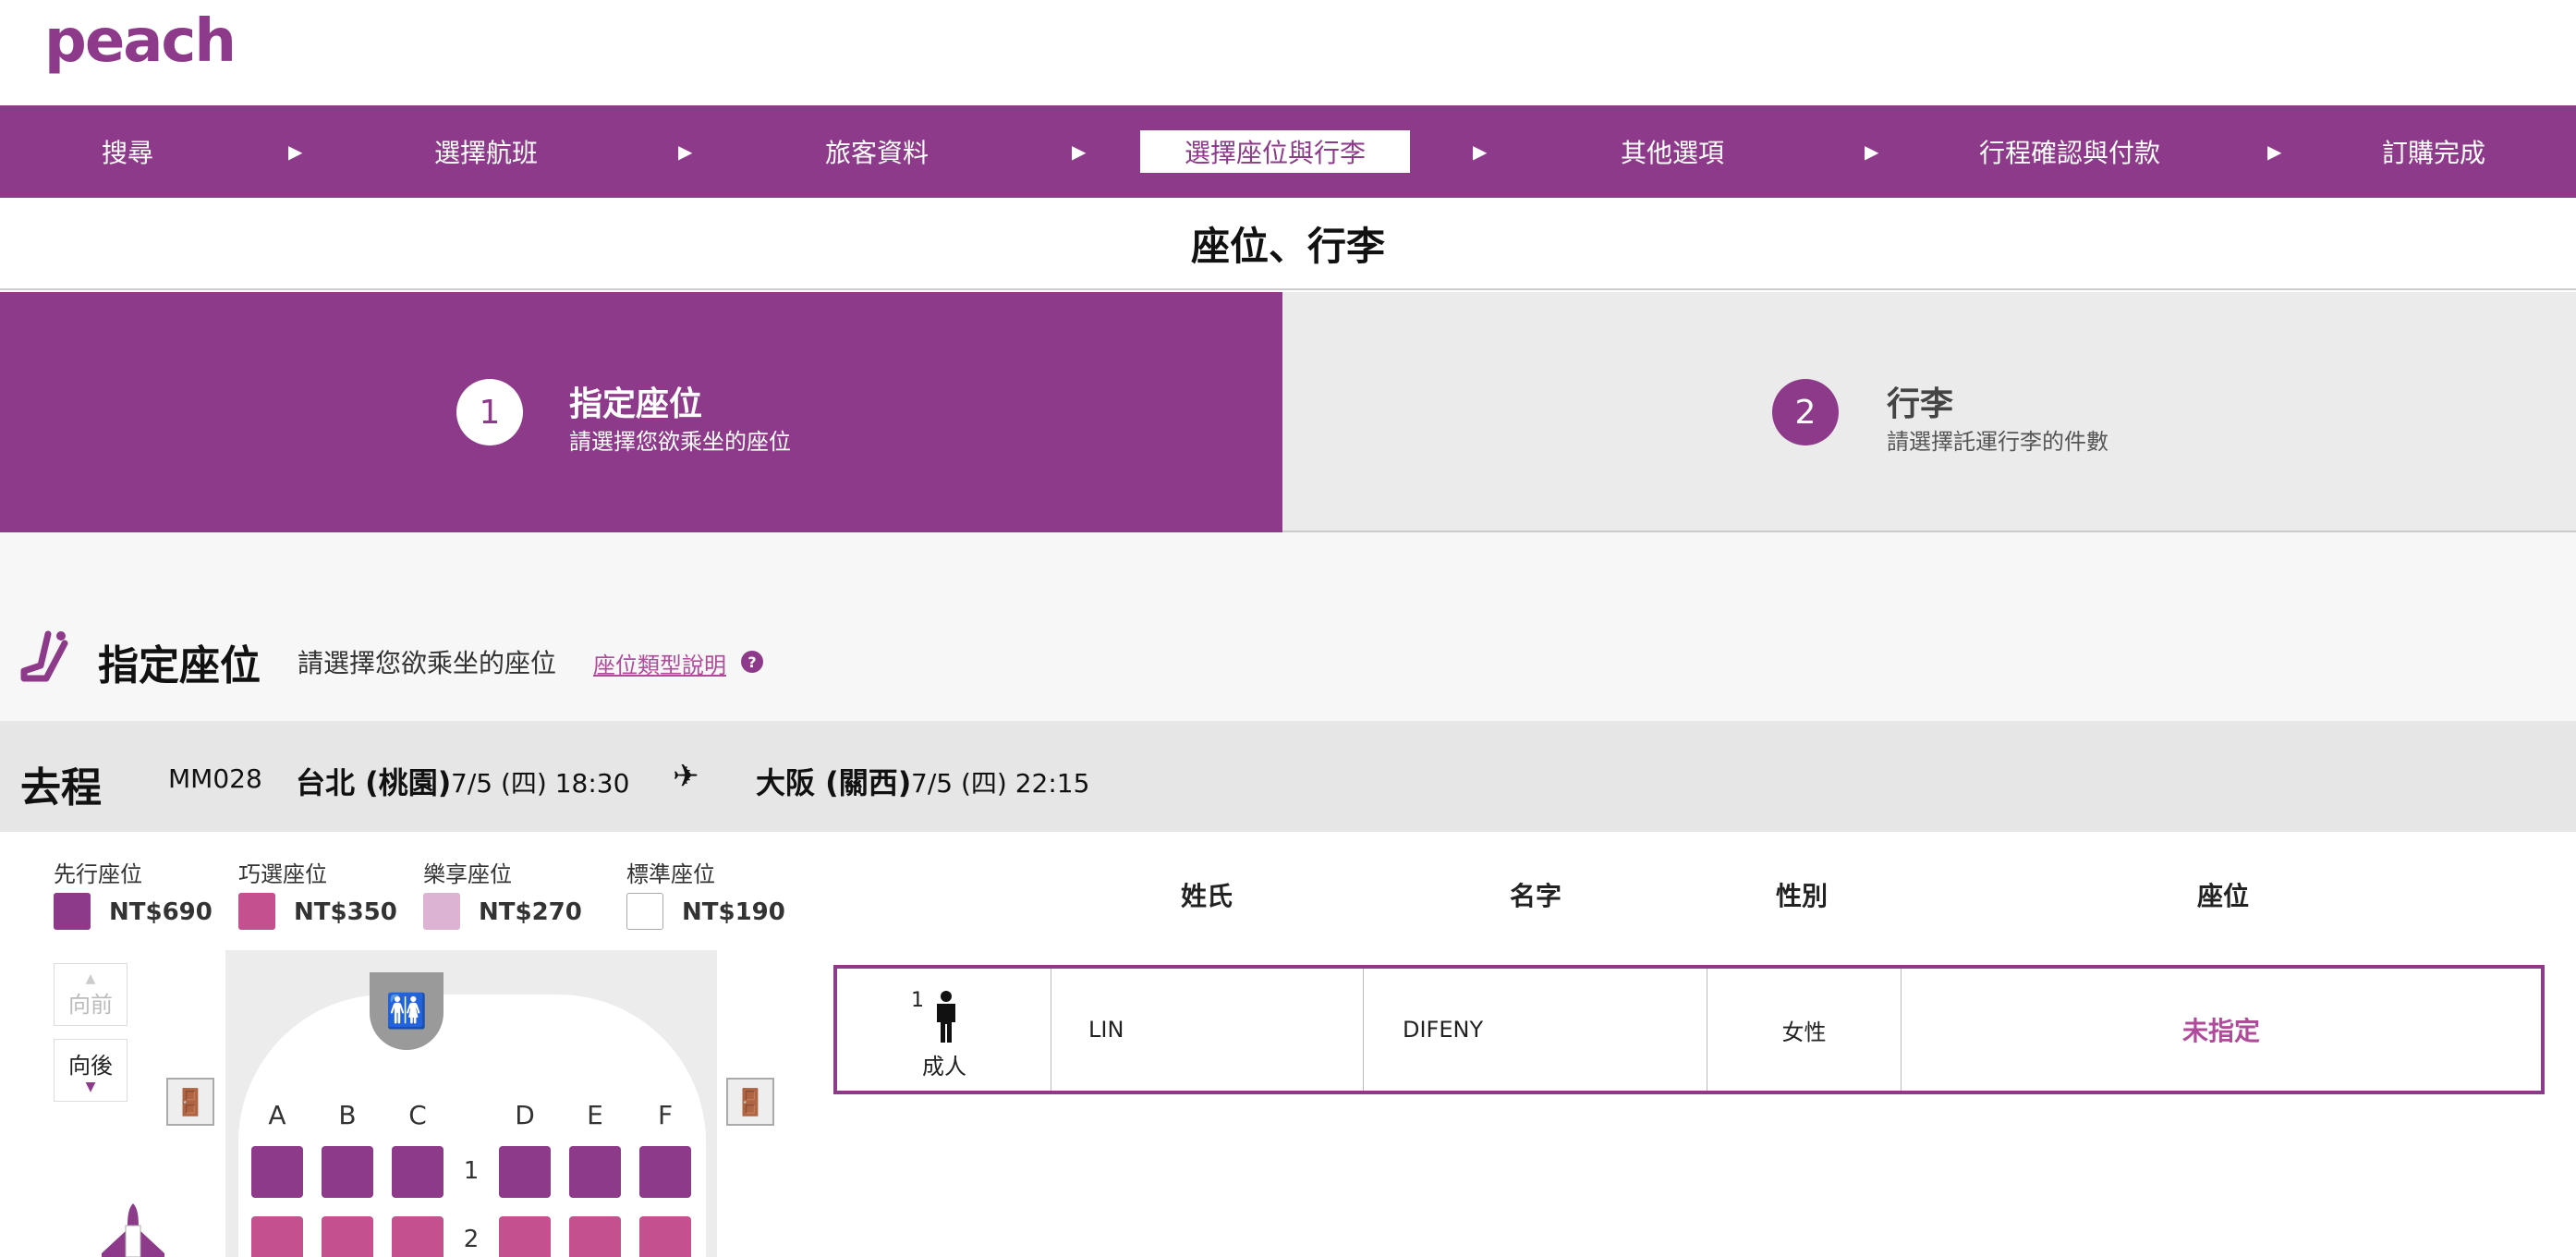  Describe the element at coordinates (946, 1017) in the screenshot. I see `adult-person-icon` at that location.